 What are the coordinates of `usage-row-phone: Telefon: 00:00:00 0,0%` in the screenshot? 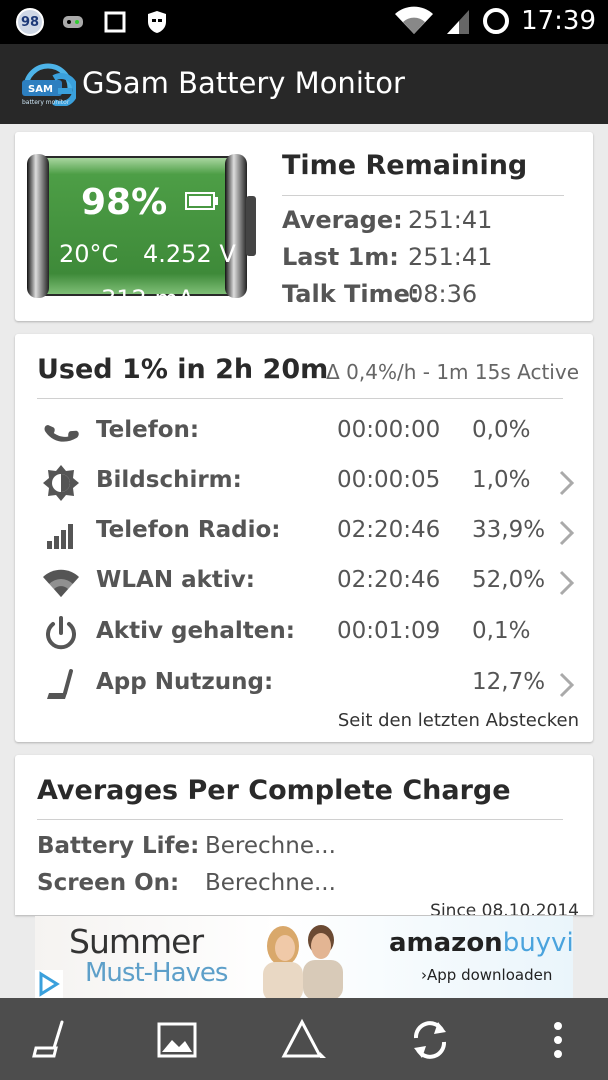 It's located at (304, 432).